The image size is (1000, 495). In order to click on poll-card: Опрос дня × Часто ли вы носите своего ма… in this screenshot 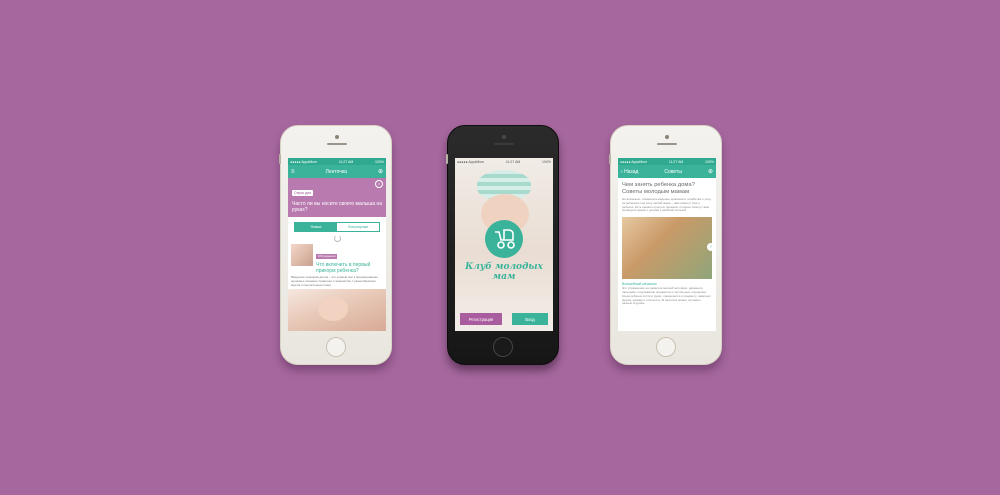, I will do `click(337, 197)`.